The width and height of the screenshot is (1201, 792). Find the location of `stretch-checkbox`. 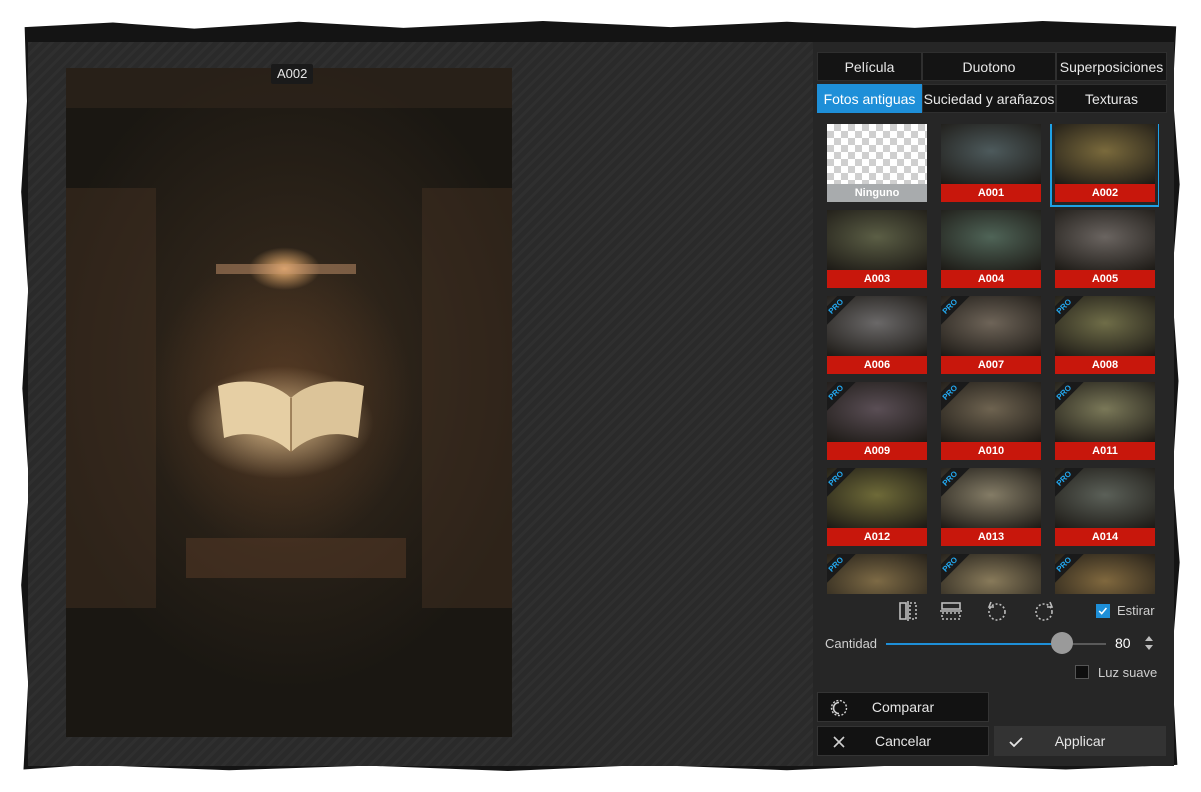

stretch-checkbox is located at coordinates (1103, 611).